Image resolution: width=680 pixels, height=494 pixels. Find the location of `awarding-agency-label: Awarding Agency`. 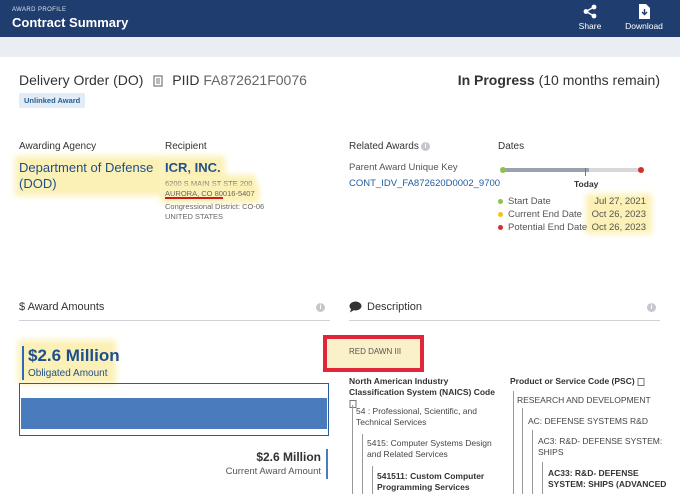

awarding-agency-label: Awarding Agency is located at coordinates (58, 146).